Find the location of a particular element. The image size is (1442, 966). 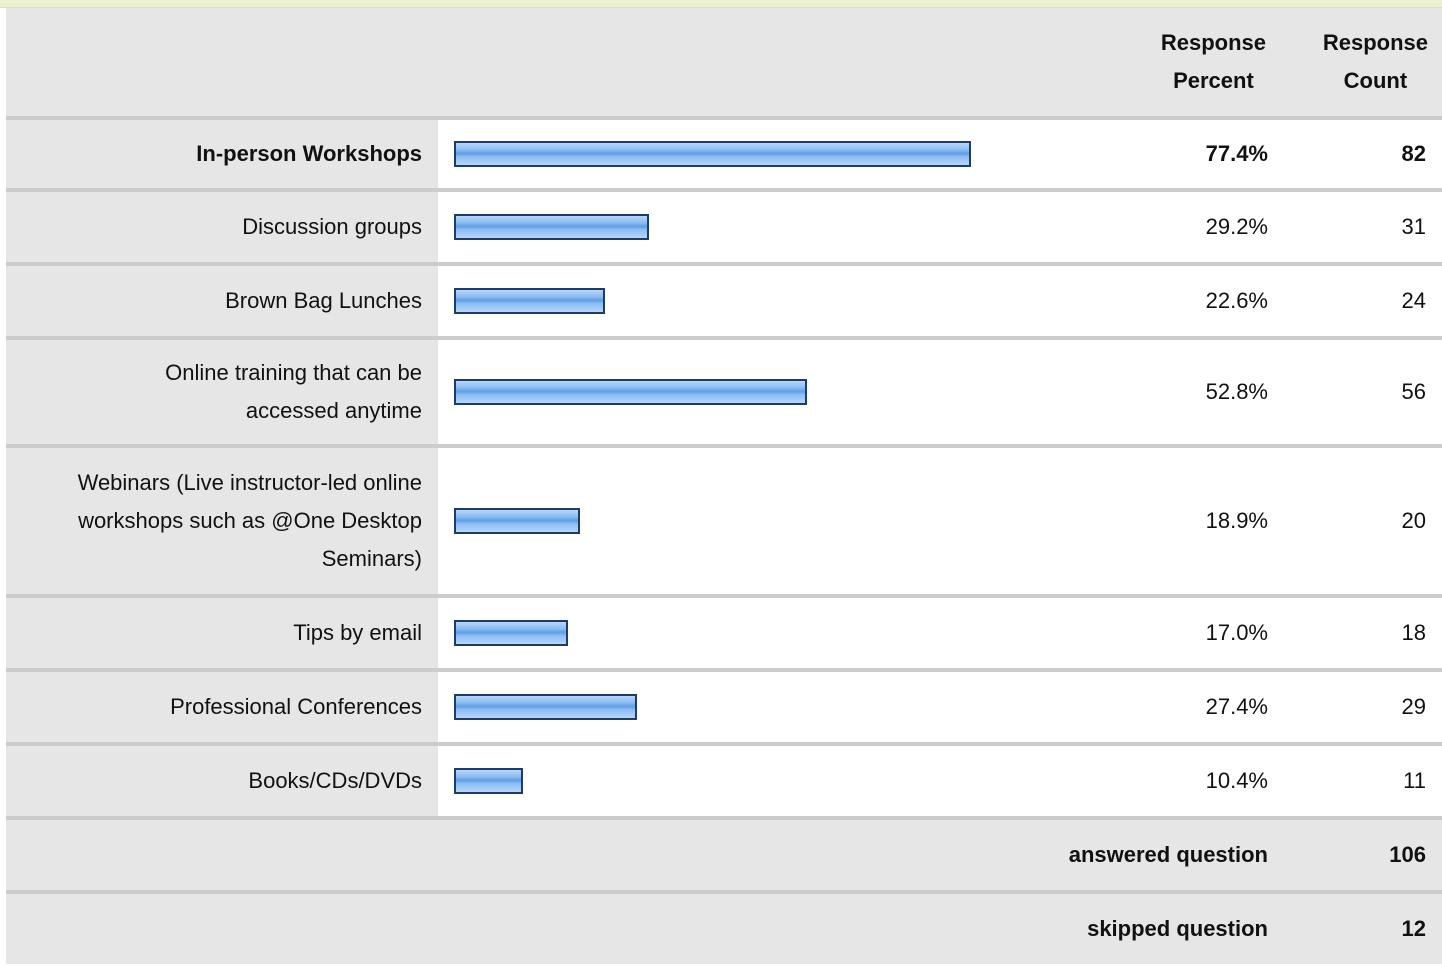

response-percent: 10.4% is located at coordinates (1198, 780).